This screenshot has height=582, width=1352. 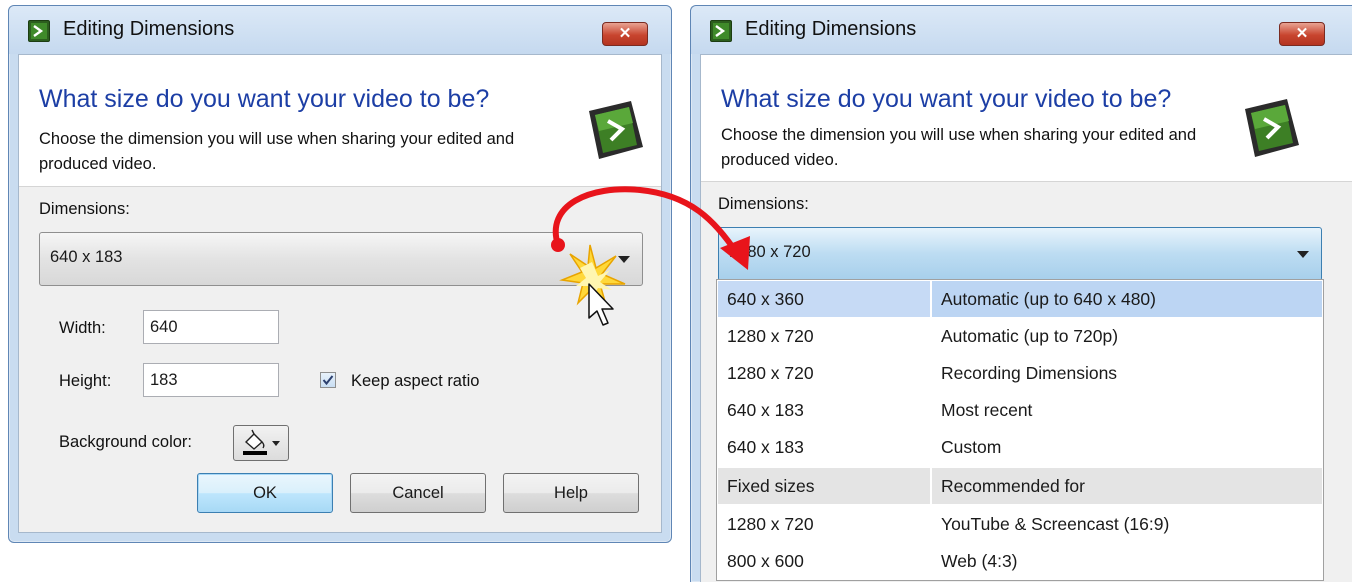 I want to click on dropdown-option: 640 x 360 Automatic (up to 640 x 480), so click(x=1020, y=299).